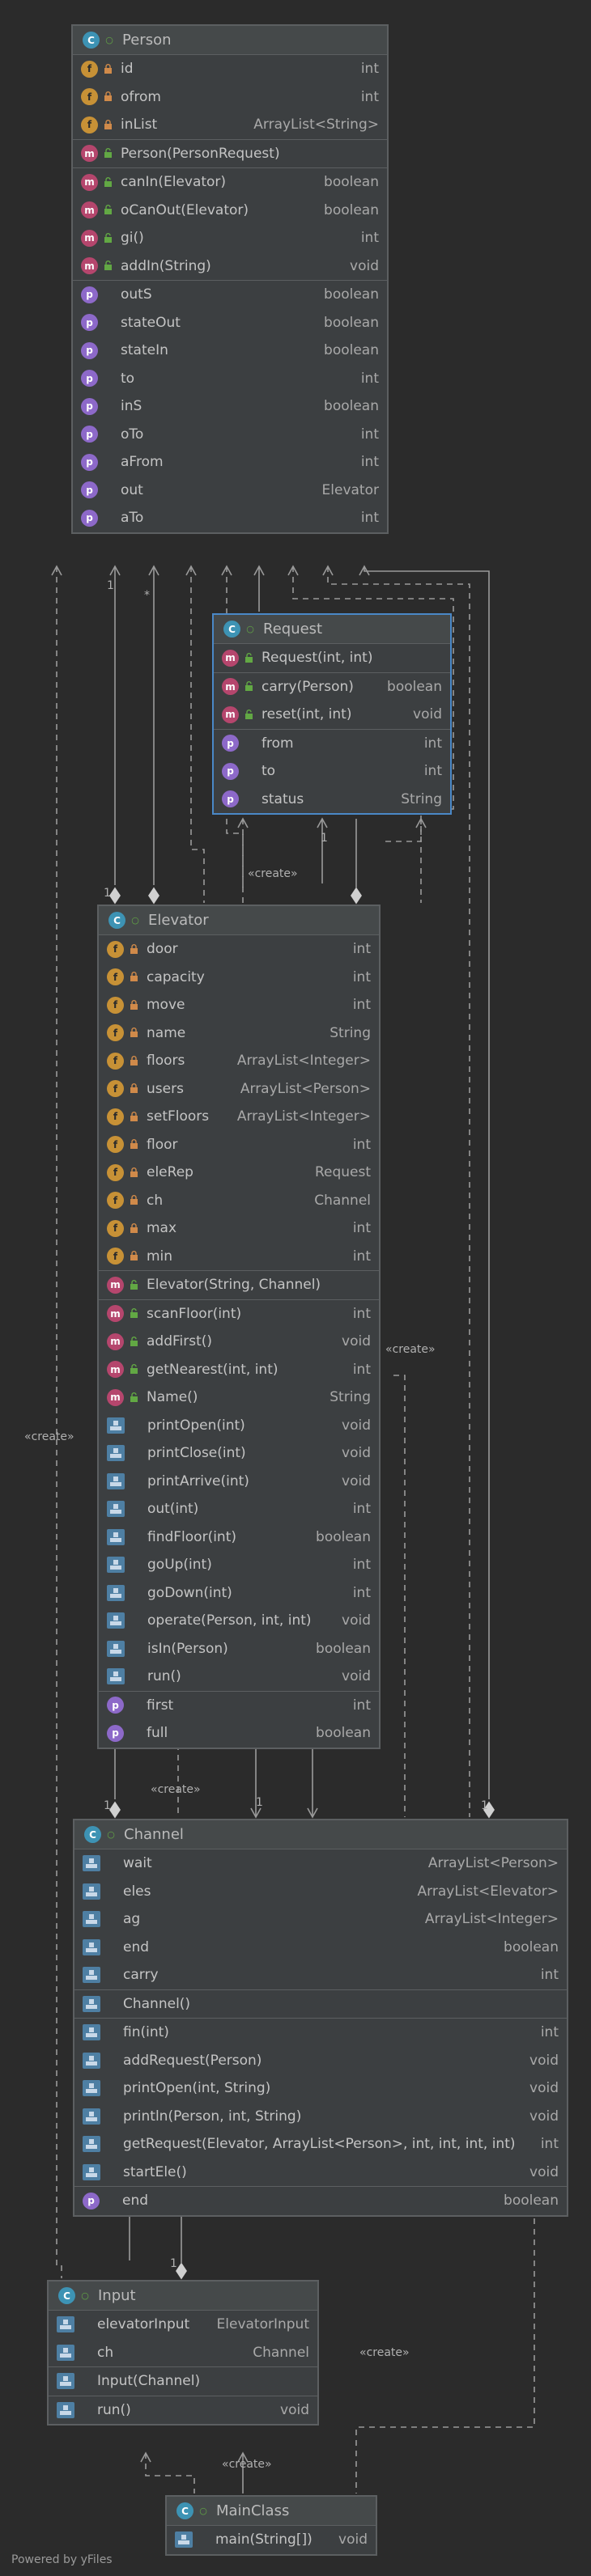 This screenshot has width=591, height=2576. Describe the element at coordinates (271, 2511) in the screenshot. I see `class-header: C ○ MainClass` at that location.